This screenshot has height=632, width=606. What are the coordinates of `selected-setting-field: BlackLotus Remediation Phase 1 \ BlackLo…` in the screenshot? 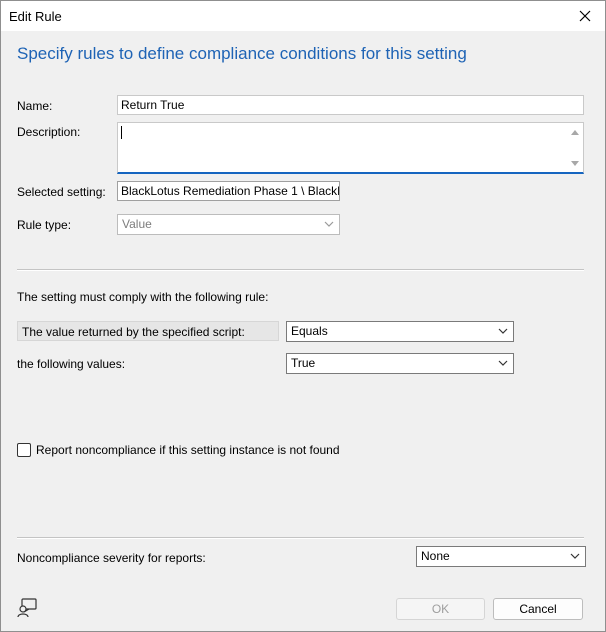 It's located at (228, 191).